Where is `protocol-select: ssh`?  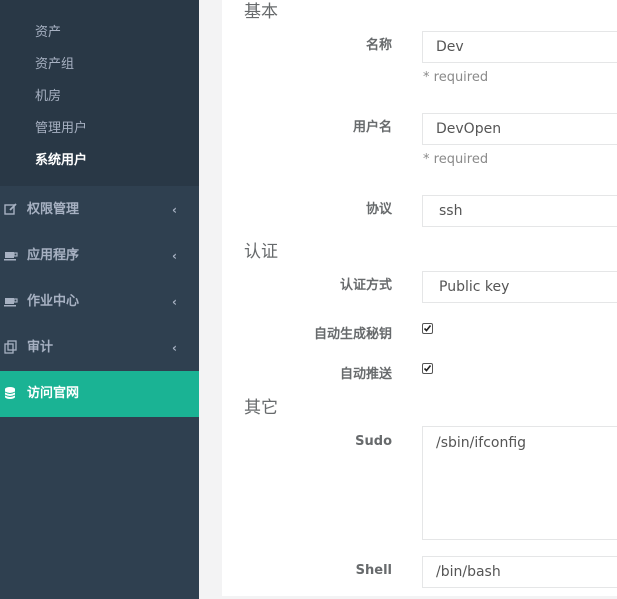 protocol-select: ssh is located at coordinates (519, 211).